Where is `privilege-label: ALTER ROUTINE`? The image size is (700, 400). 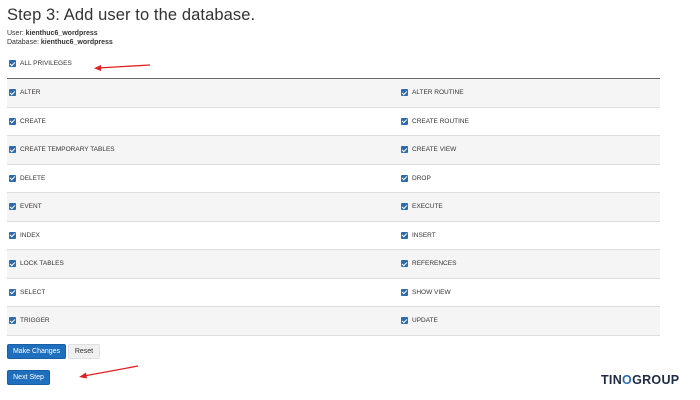 privilege-label: ALTER ROUTINE is located at coordinates (438, 93).